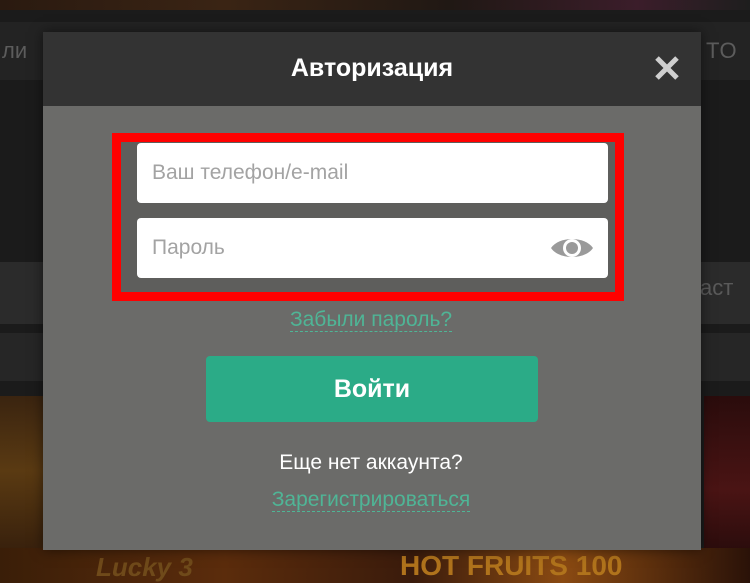  Describe the element at coordinates (511, 565) in the screenshot. I see `background-game-logo-hot-fruits: HOT FRUITS 100` at that location.